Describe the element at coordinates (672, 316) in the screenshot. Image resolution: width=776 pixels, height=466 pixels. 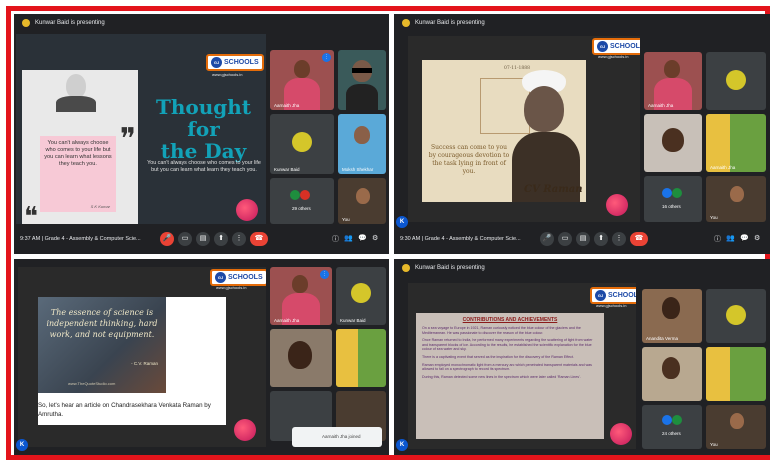
I see `participant-tile: Anandita Verma` at that location.